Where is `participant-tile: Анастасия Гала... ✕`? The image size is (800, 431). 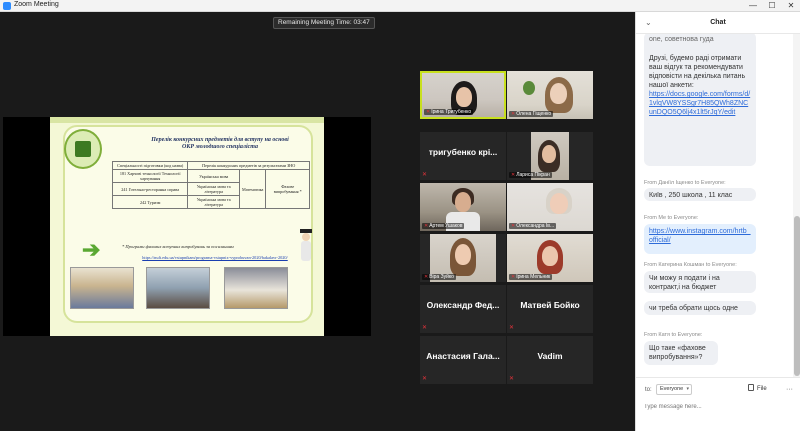 participant-tile: Анастасия Гала... ✕ is located at coordinates (463, 360).